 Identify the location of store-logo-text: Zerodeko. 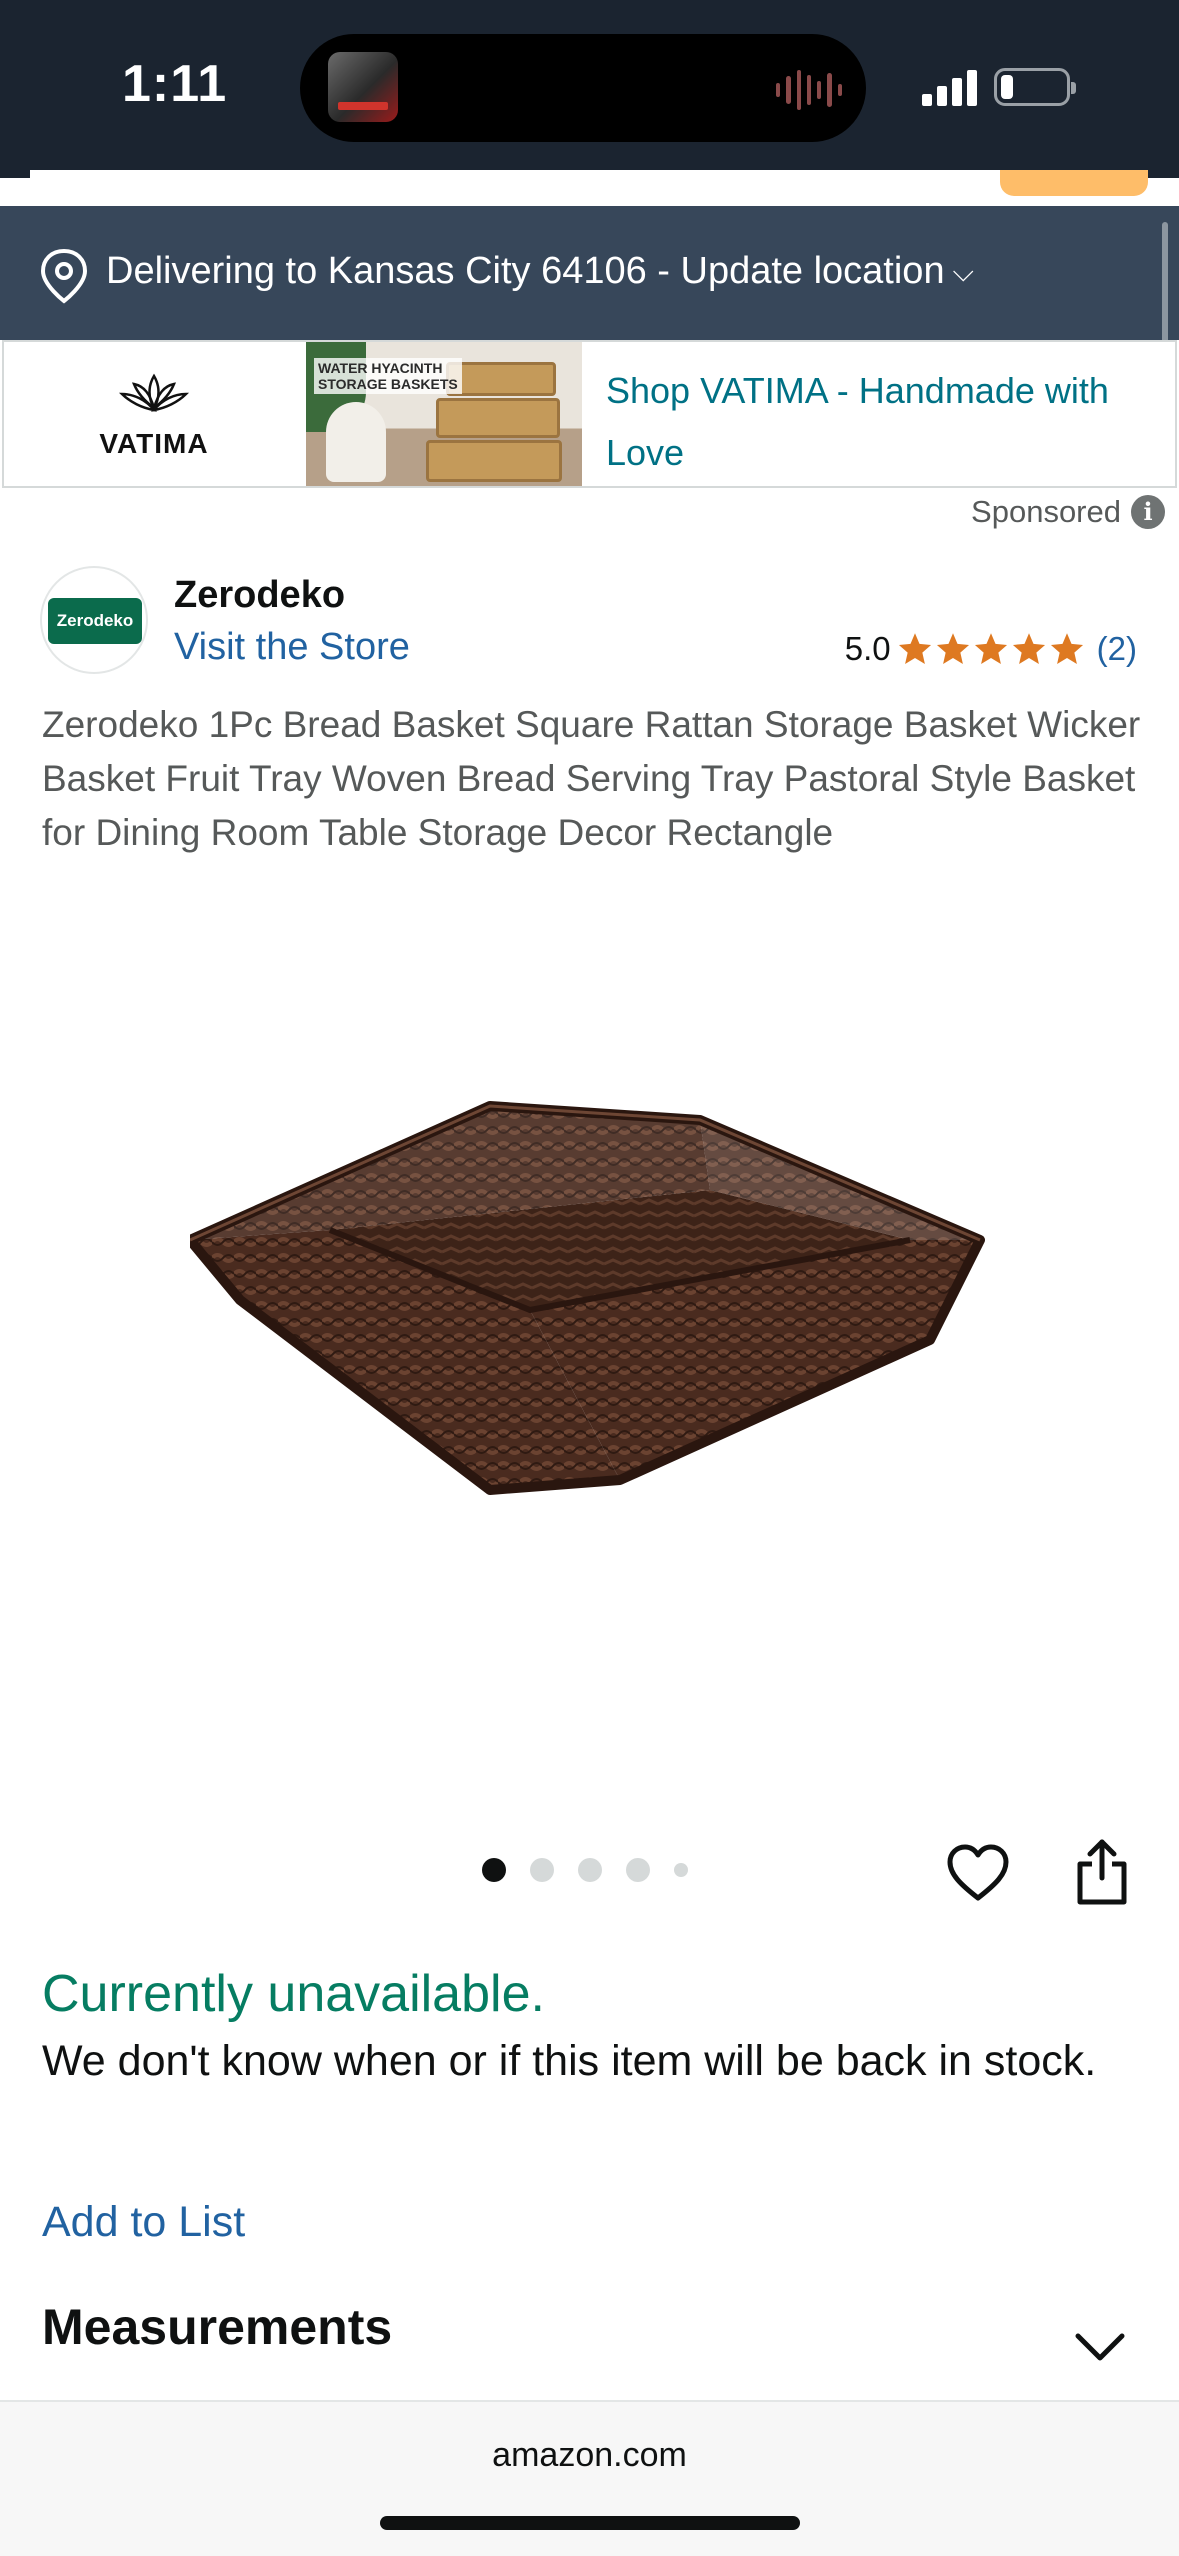
(95, 621).